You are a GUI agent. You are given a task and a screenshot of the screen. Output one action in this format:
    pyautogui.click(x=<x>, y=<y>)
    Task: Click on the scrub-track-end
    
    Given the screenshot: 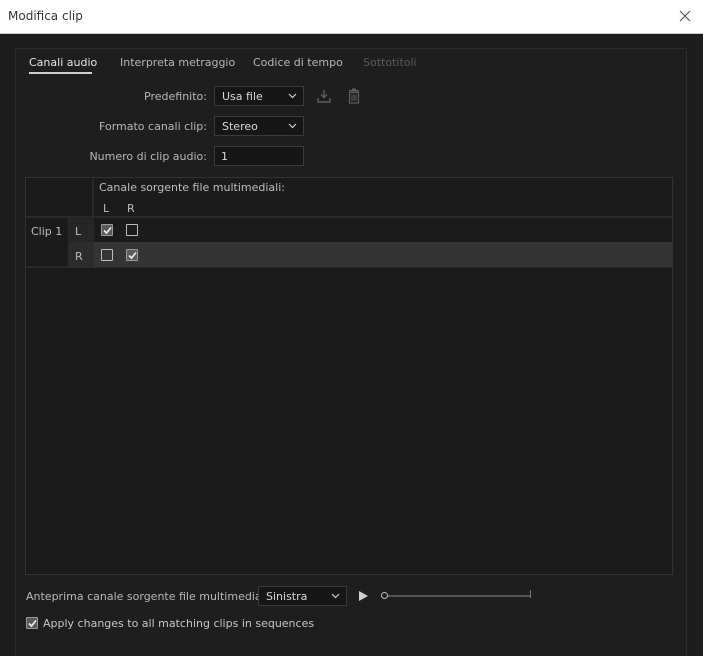 What is the action you would take?
    pyautogui.click(x=530, y=594)
    